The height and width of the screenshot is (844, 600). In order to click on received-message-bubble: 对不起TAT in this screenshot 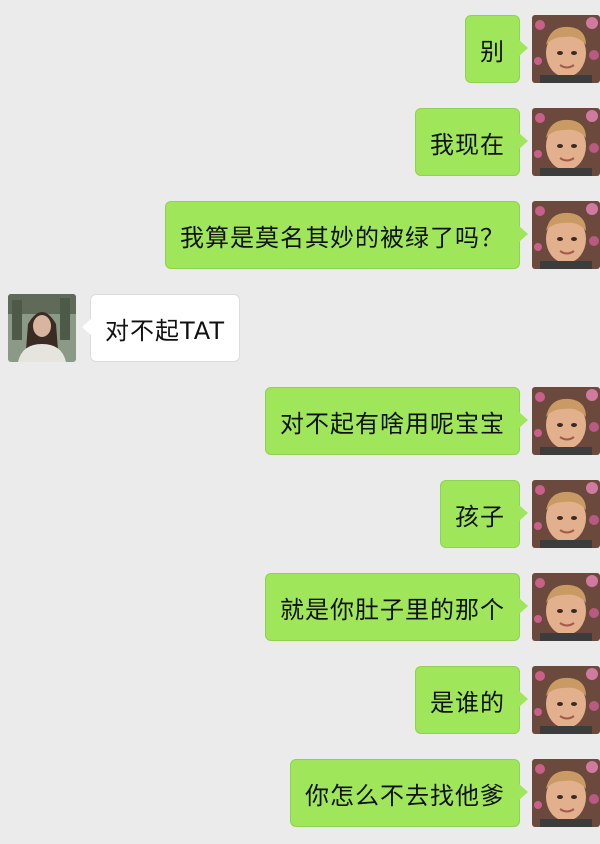, I will do `click(161, 328)`.